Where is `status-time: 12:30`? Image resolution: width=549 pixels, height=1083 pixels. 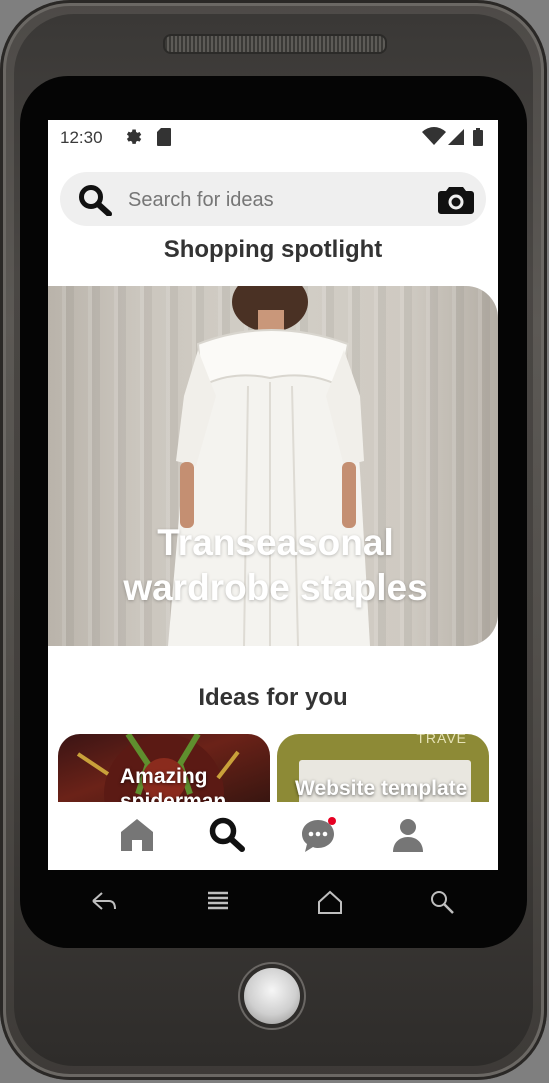 status-time: 12:30 is located at coordinates (81, 137).